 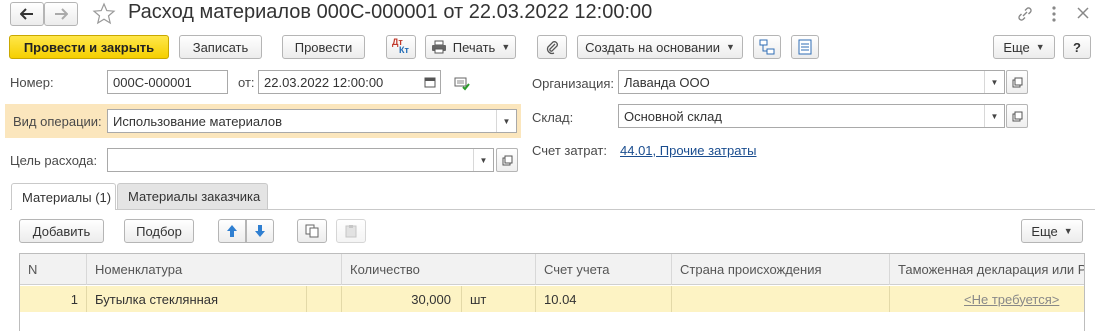 What do you see at coordinates (159, 231) in the screenshot?
I see `select-button: Подбор` at bounding box center [159, 231].